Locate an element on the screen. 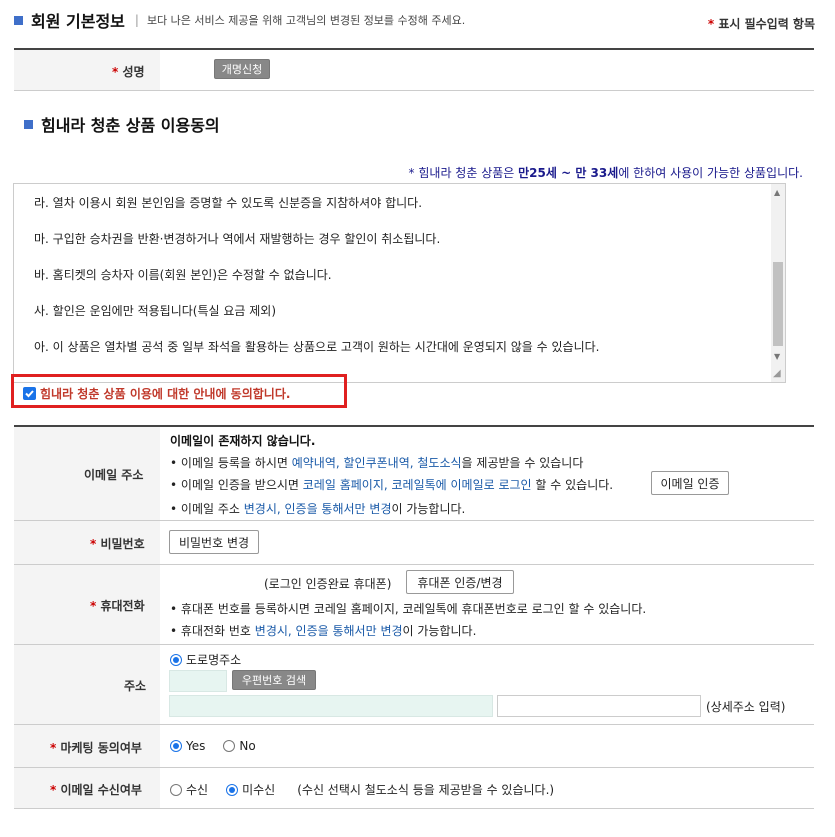  consent-checkbox-label: 힘내라 청춘 상품 이용에 대한 안내에 동의합니다. is located at coordinates (165, 393).